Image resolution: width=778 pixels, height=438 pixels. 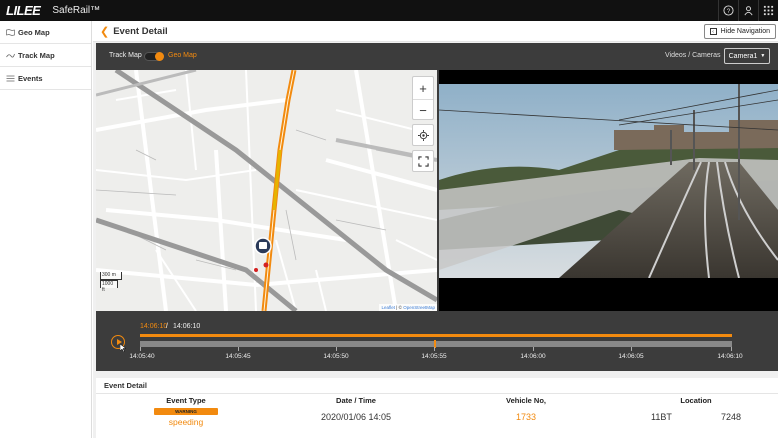 I want to click on location-header: Location, so click(x=696, y=400).